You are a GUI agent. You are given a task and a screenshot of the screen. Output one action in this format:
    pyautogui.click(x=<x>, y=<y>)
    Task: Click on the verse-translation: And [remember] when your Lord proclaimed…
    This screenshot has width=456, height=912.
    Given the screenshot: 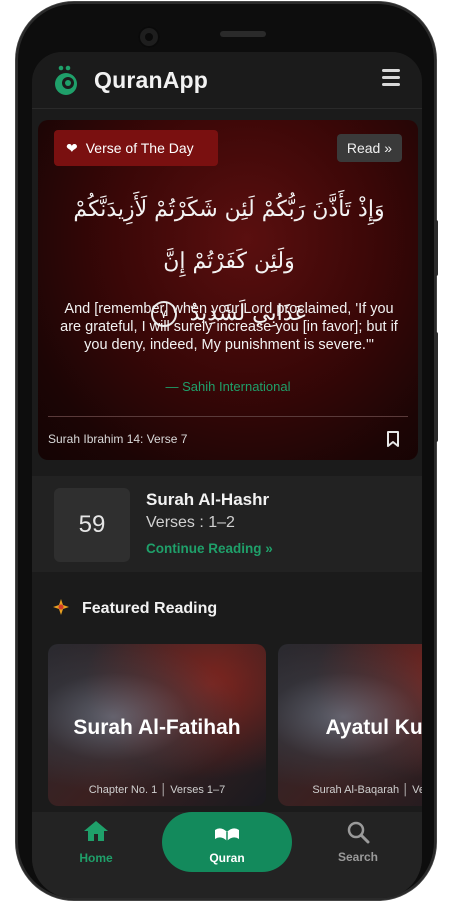 What is the action you would take?
    pyautogui.click(x=229, y=327)
    